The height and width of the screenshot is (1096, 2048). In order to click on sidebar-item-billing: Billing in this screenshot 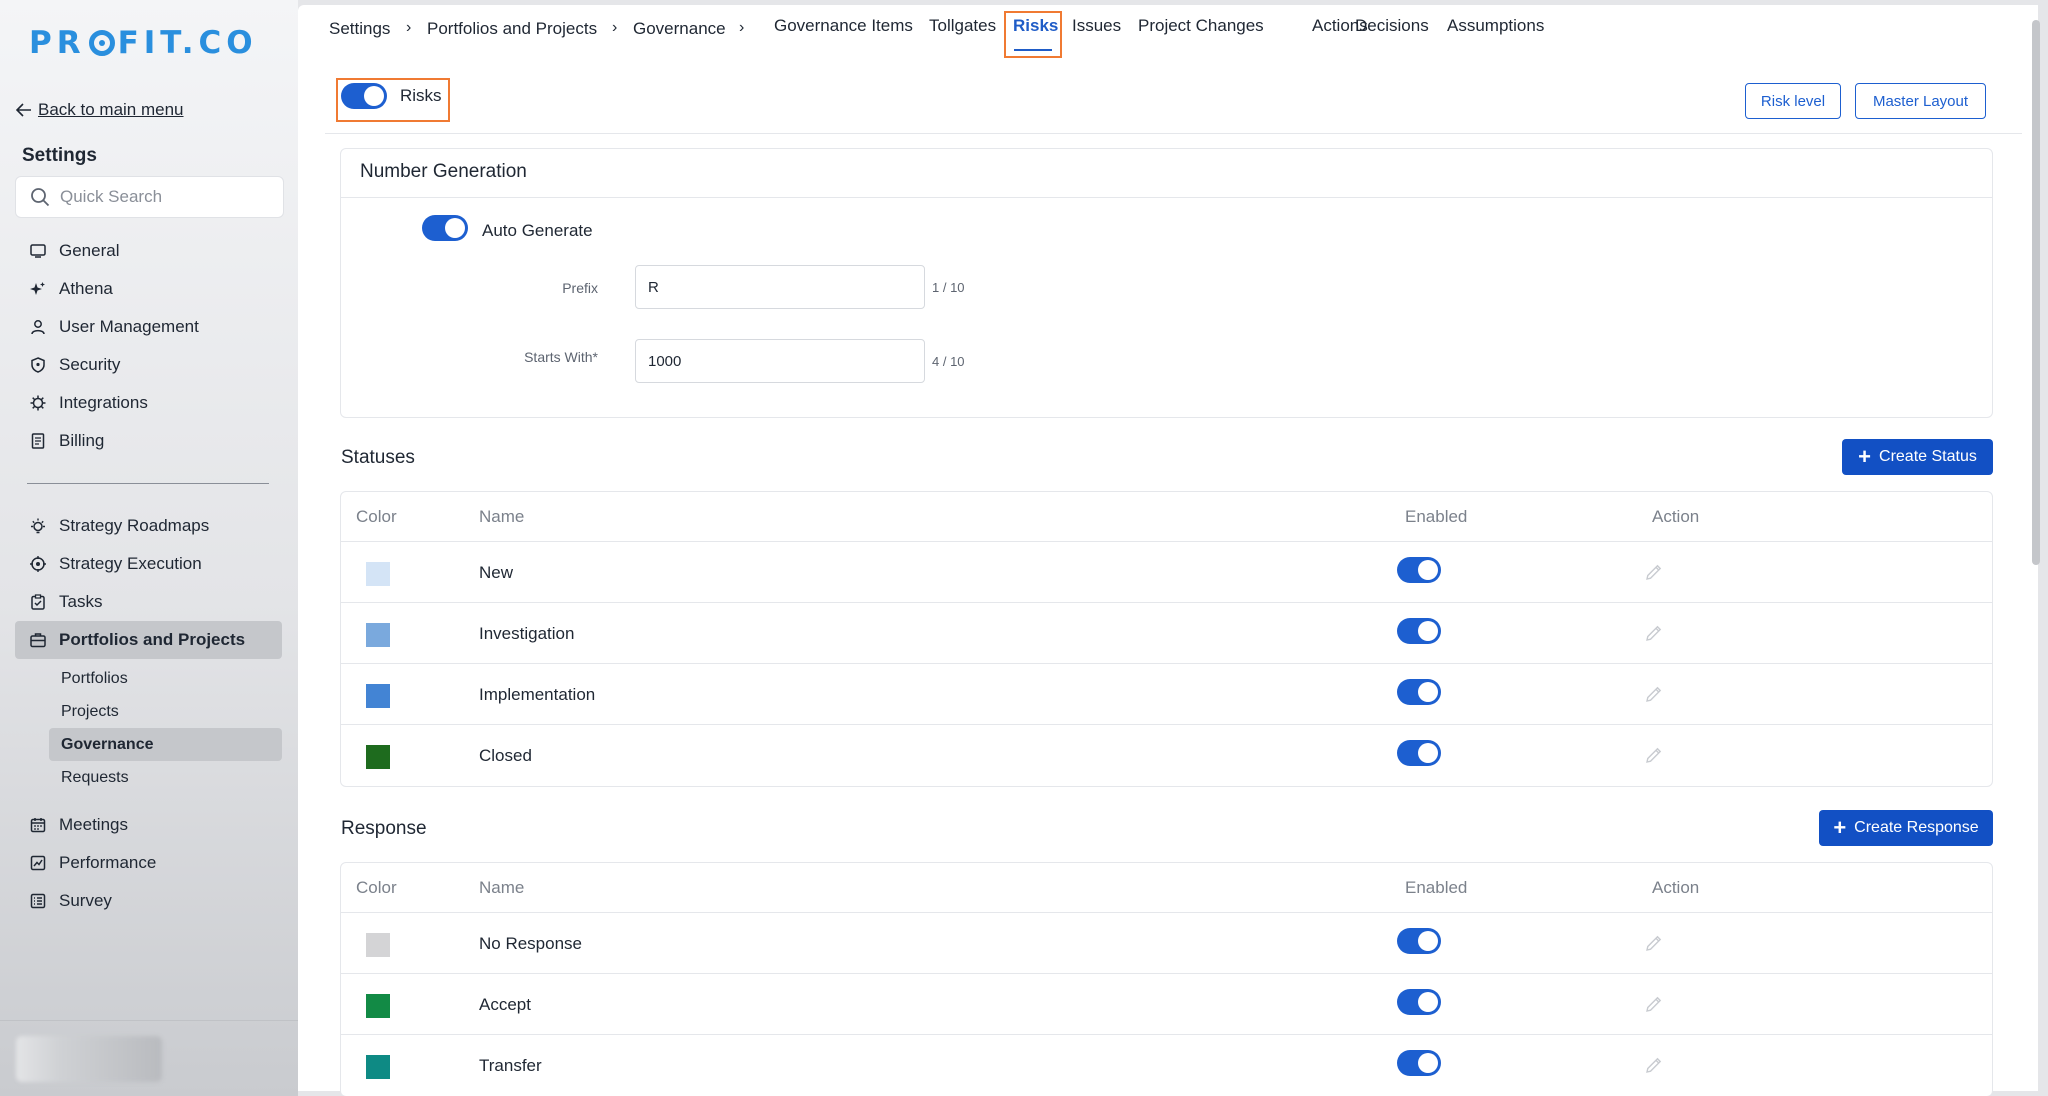, I will do `click(148, 441)`.